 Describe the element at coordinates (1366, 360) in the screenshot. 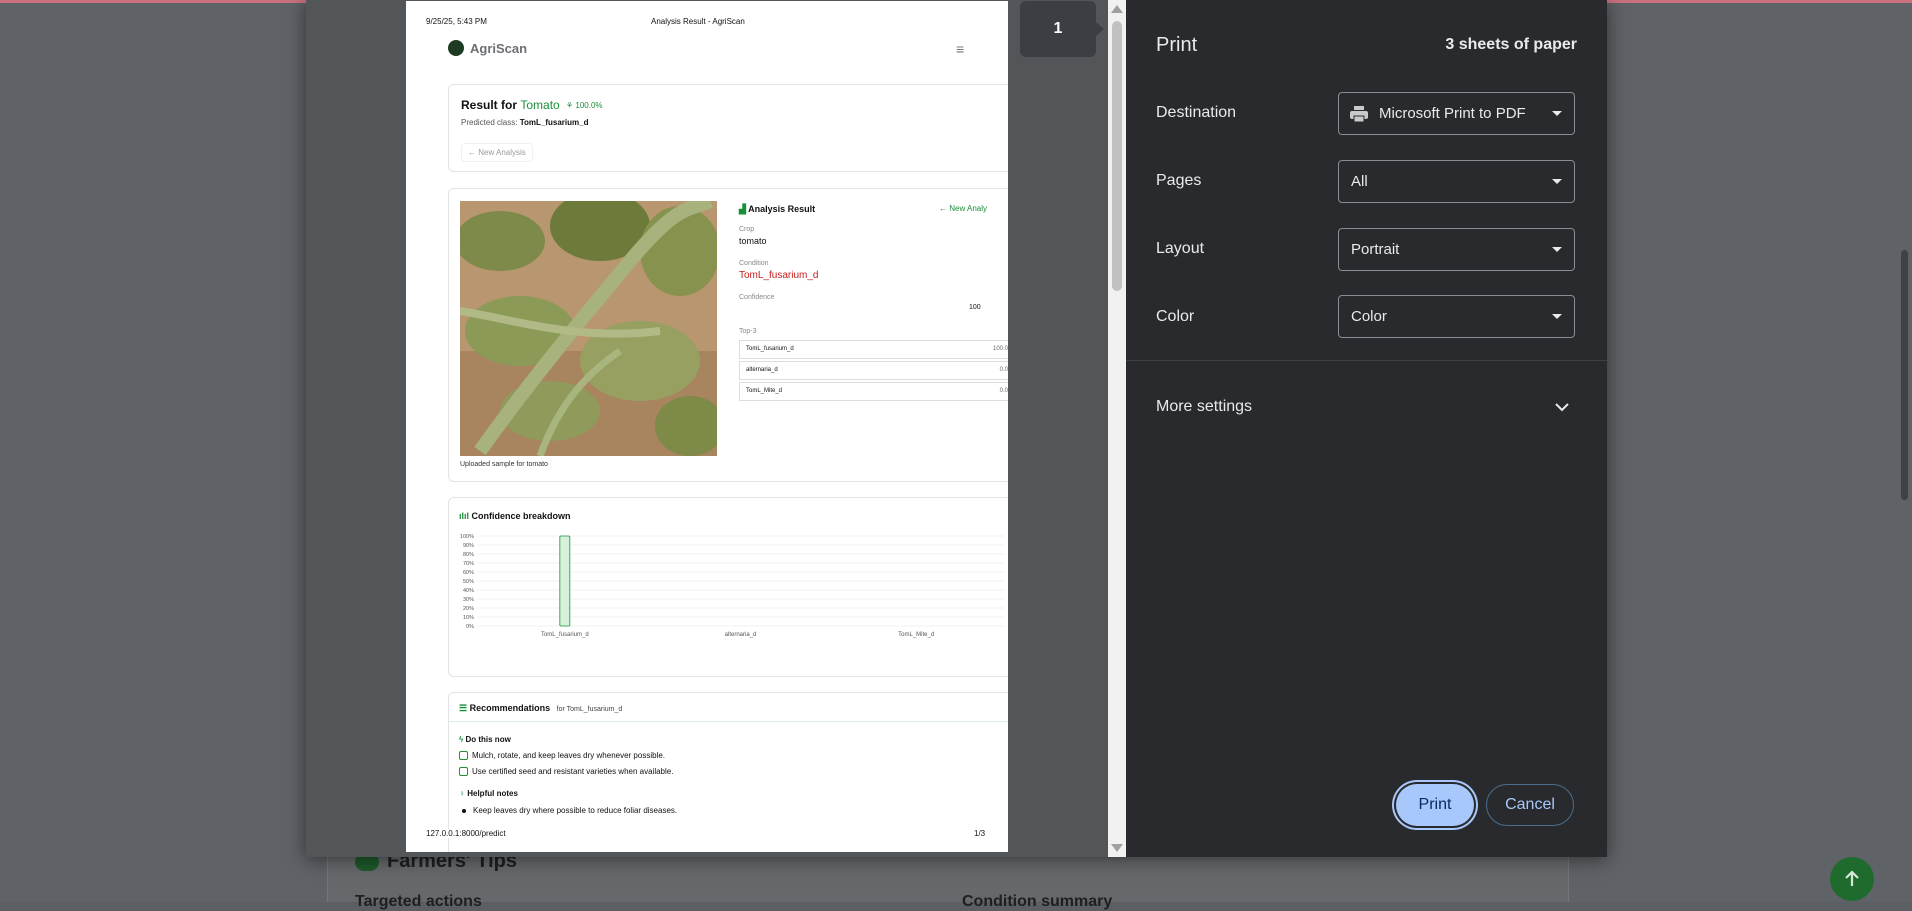

I see `panel-divider` at that location.